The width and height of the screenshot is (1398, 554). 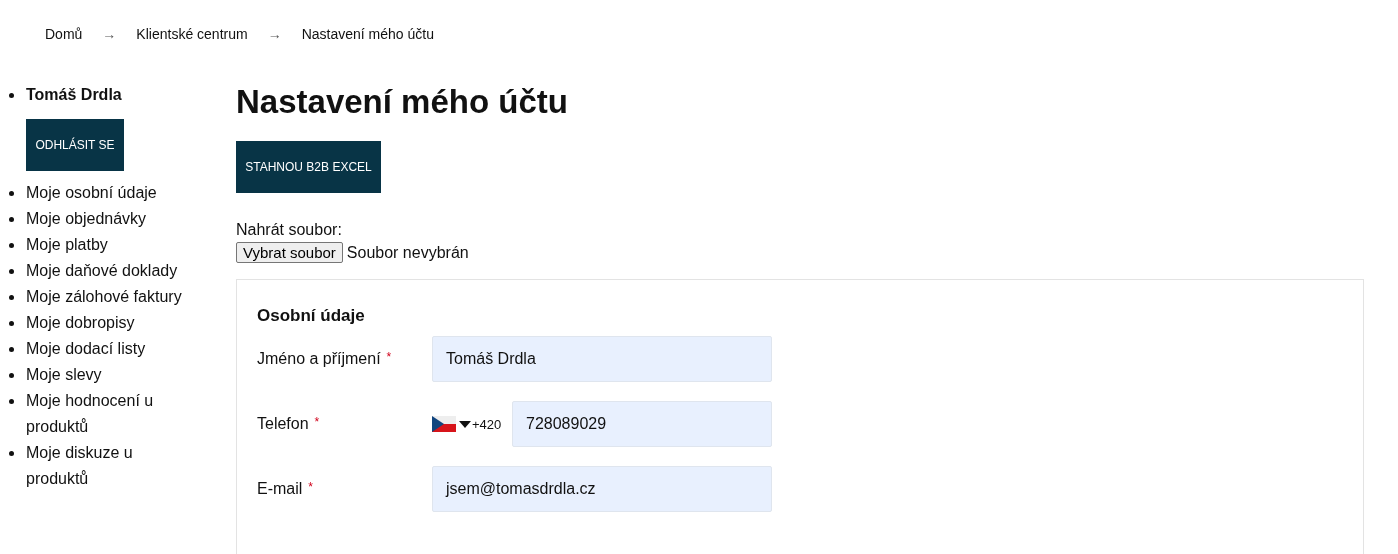 I want to click on sidebar-link: Moje dobropisy, so click(x=80, y=323).